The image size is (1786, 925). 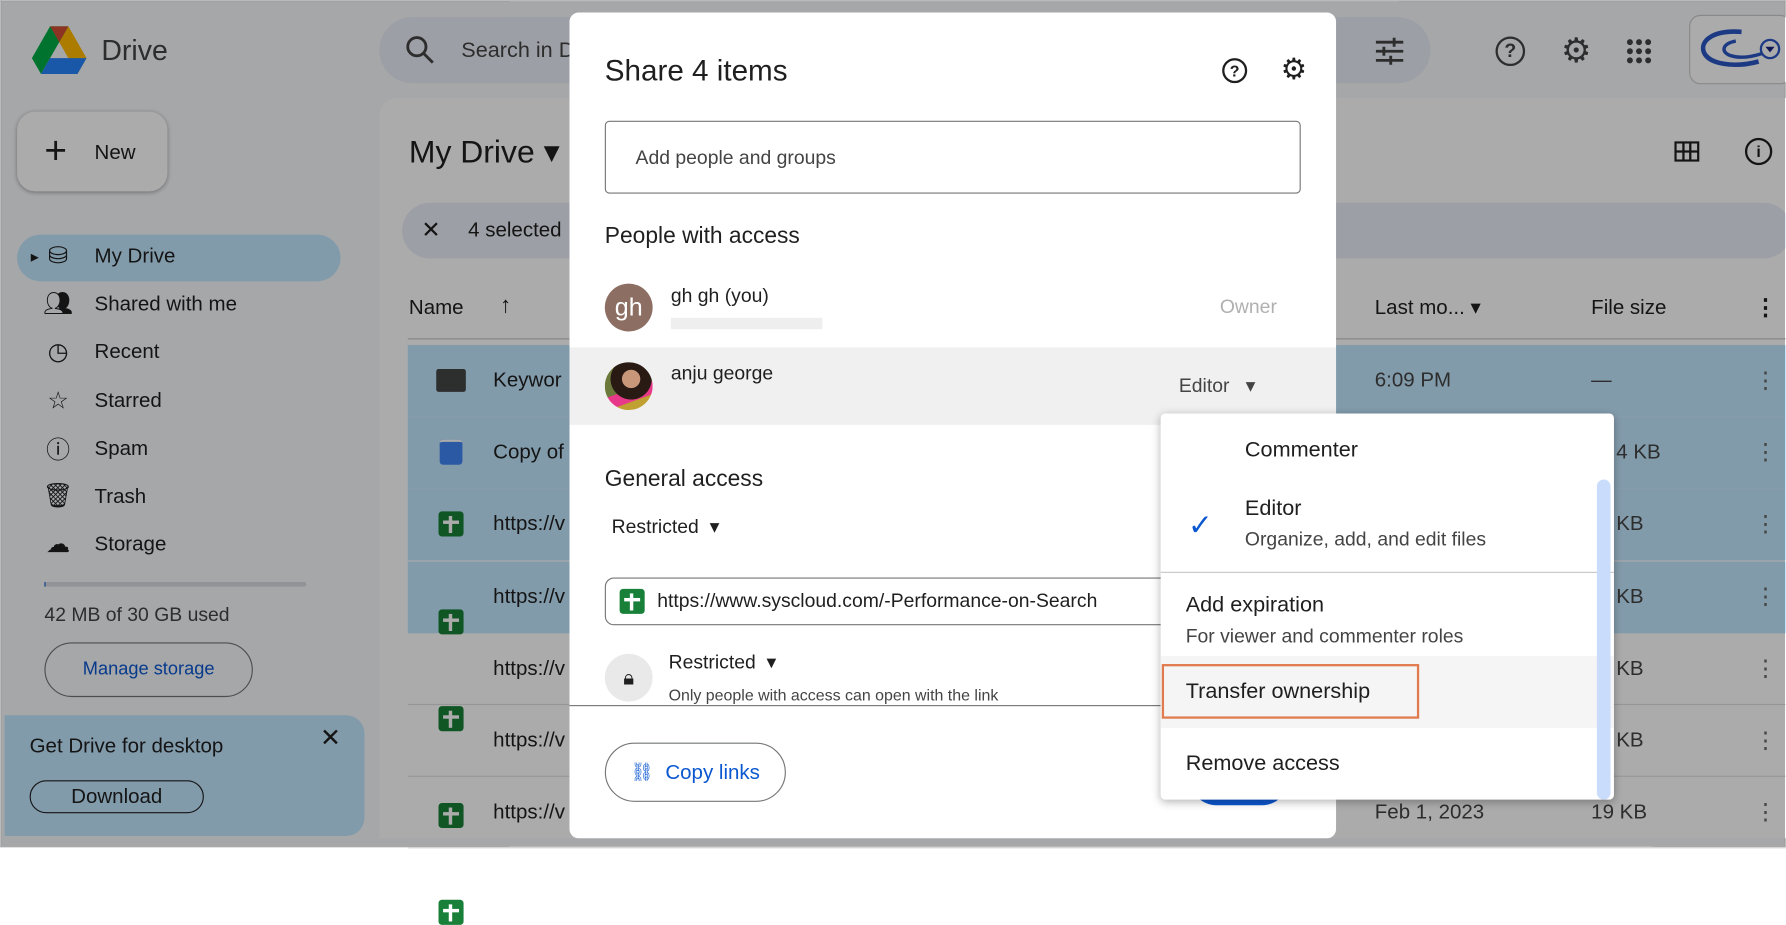 What do you see at coordinates (1301, 450) in the screenshot?
I see `menu-label: Commenter` at bounding box center [1301, 450].